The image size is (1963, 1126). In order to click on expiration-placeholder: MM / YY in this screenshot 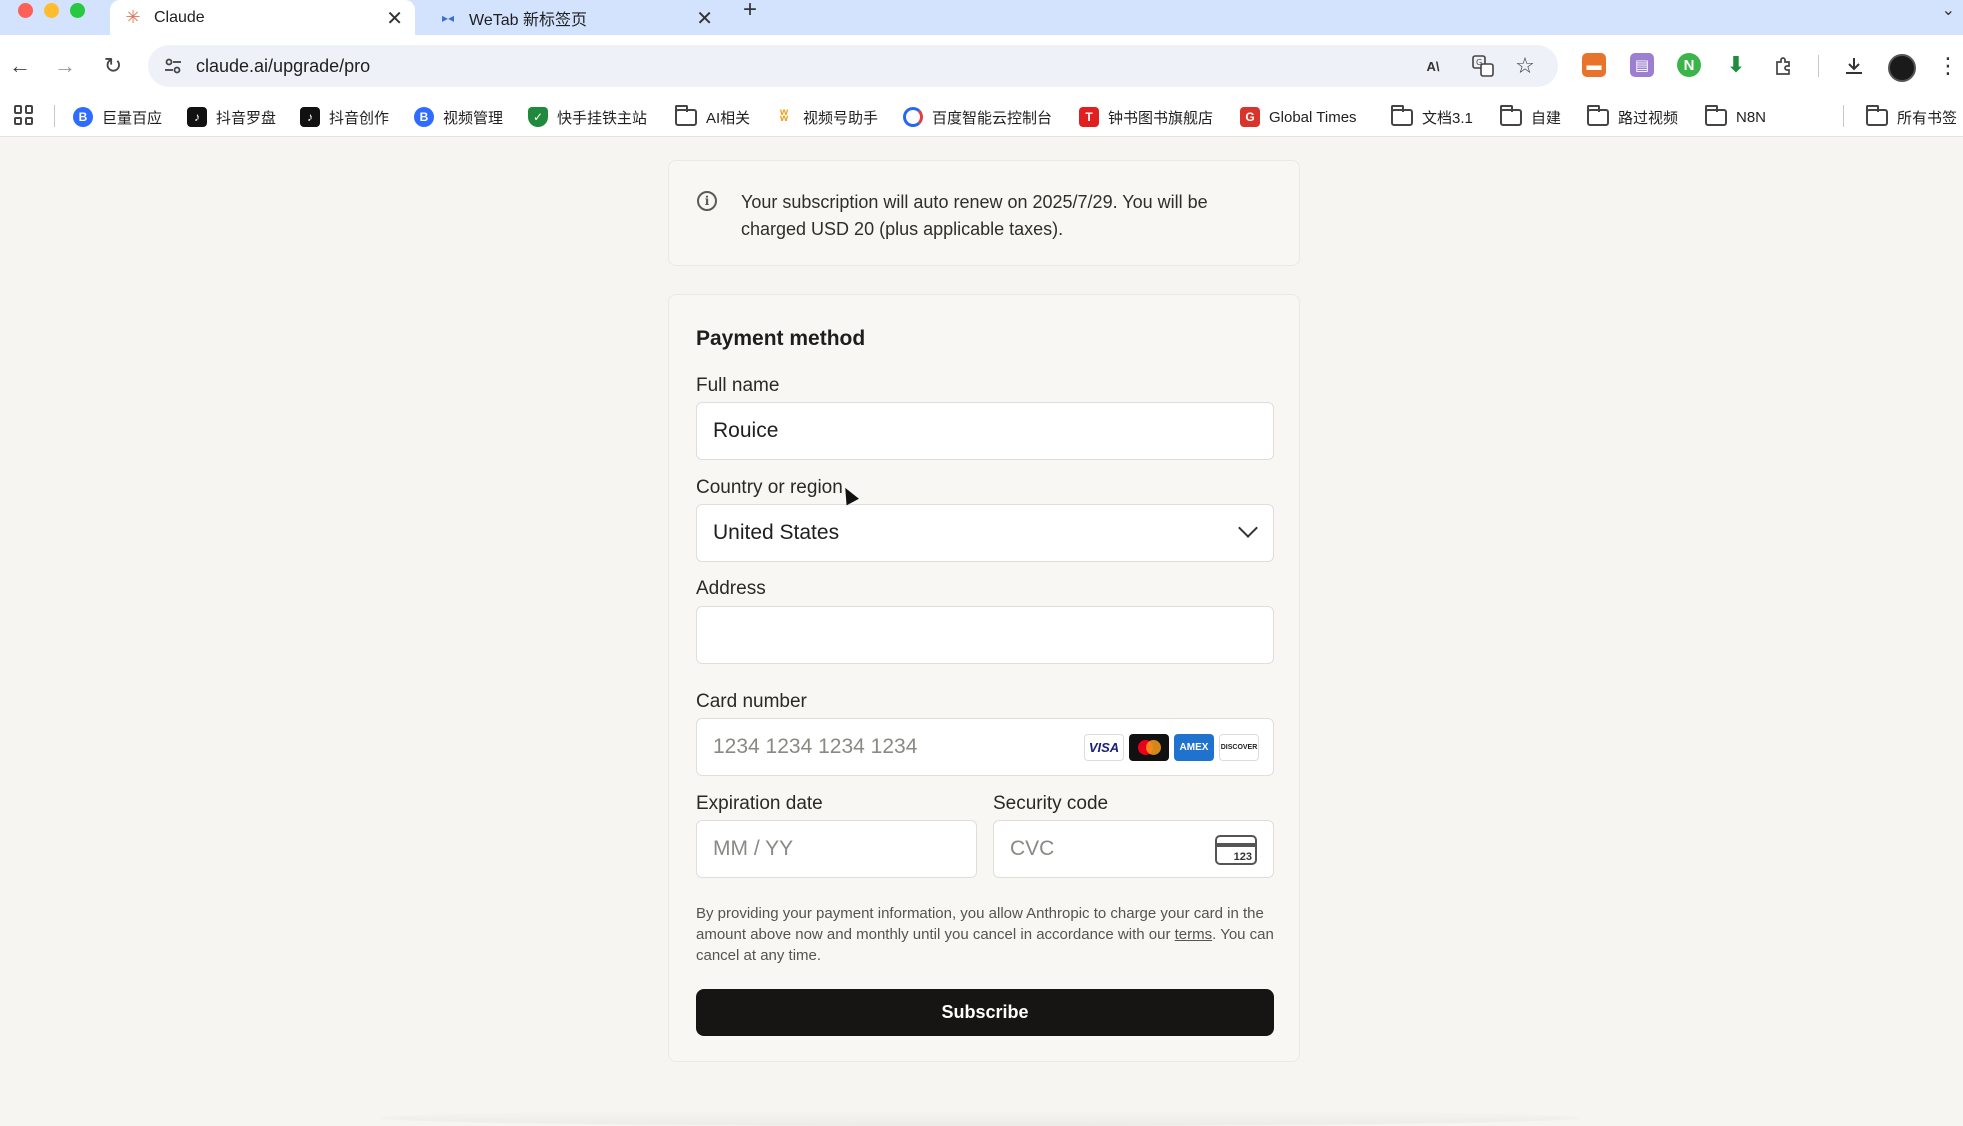, I will do `click(753, 848)`.